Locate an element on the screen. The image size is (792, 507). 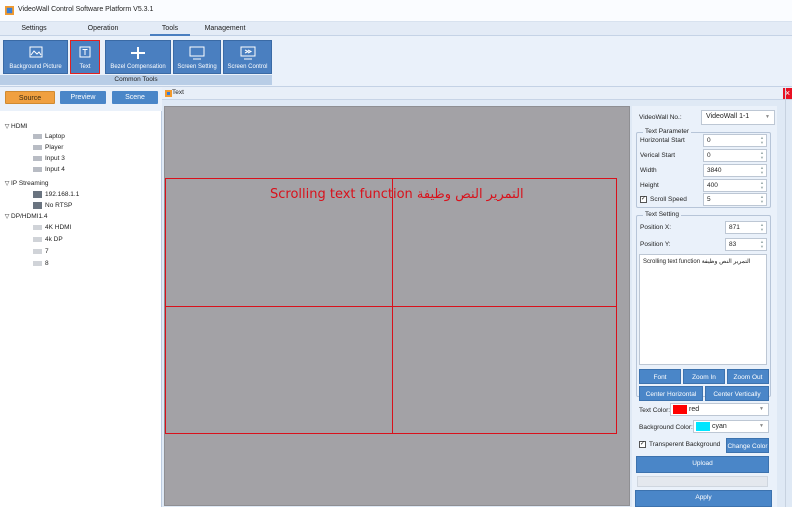
tree-item-input-4: Input 4 is located at coordinates (49, 169).